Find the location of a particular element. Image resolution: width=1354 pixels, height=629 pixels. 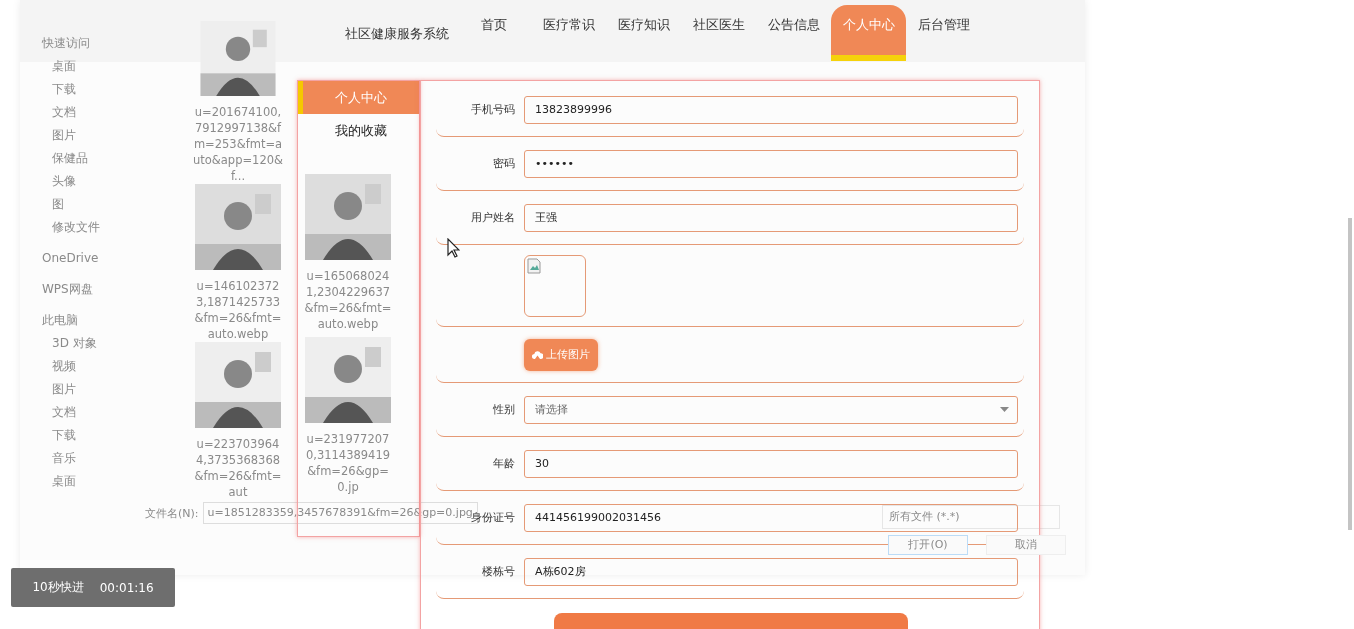

nav-item: 音乐 is located at coordinates (64, 458).